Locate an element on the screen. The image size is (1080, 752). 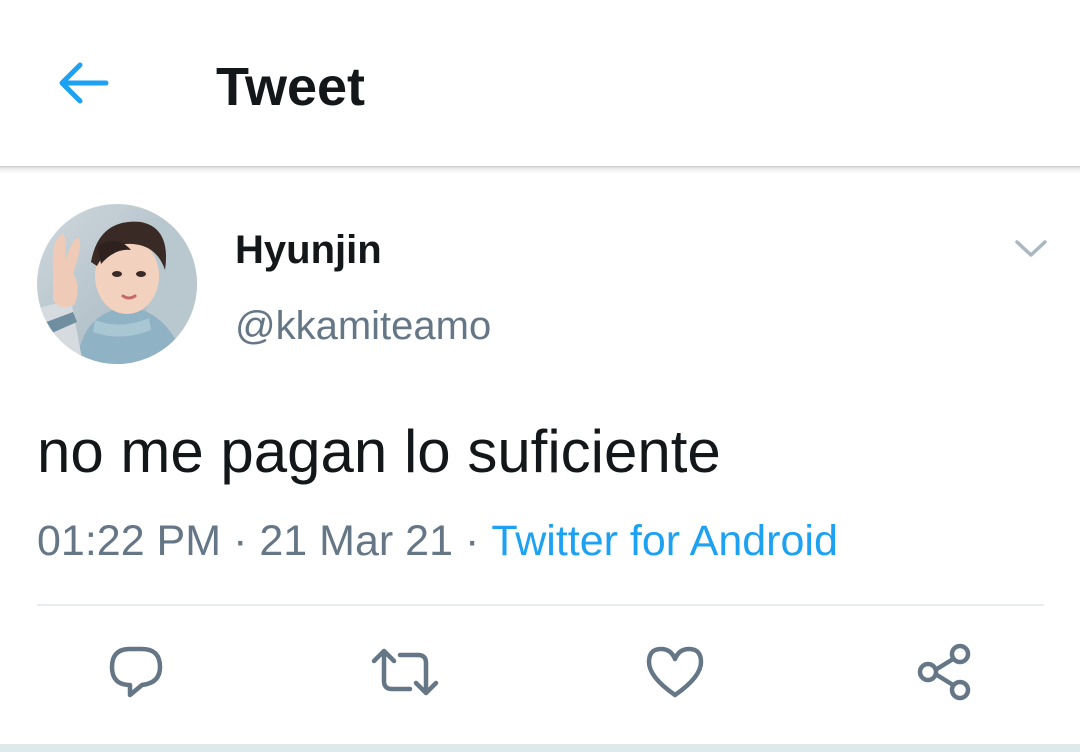
back-button is located at coordinates (83, 85).